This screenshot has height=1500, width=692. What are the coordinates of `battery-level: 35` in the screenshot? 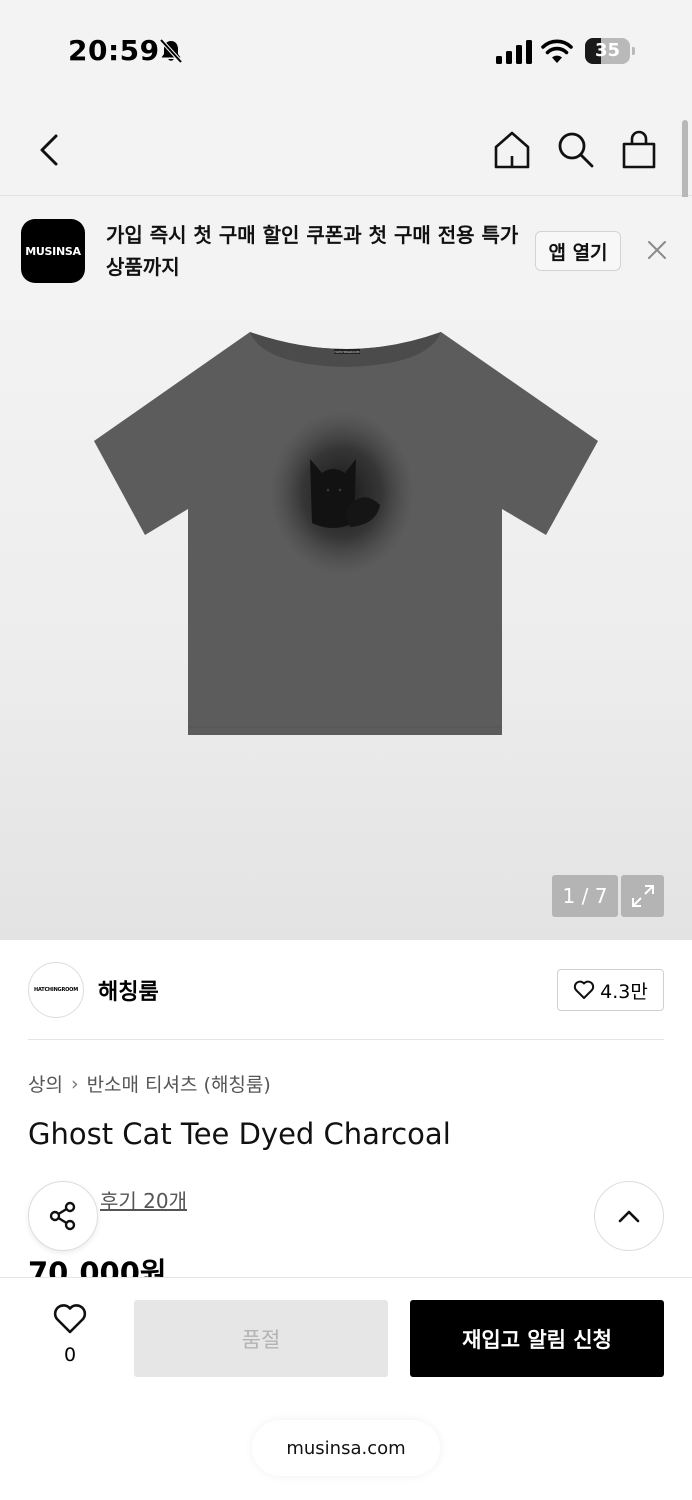 It's located at (607, 50).